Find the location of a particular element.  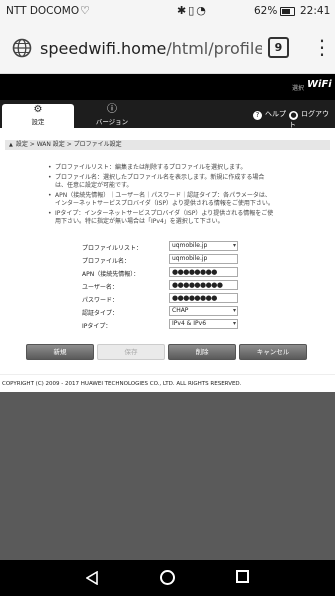

new-button: 新規 is located at coordinates (60, 352).